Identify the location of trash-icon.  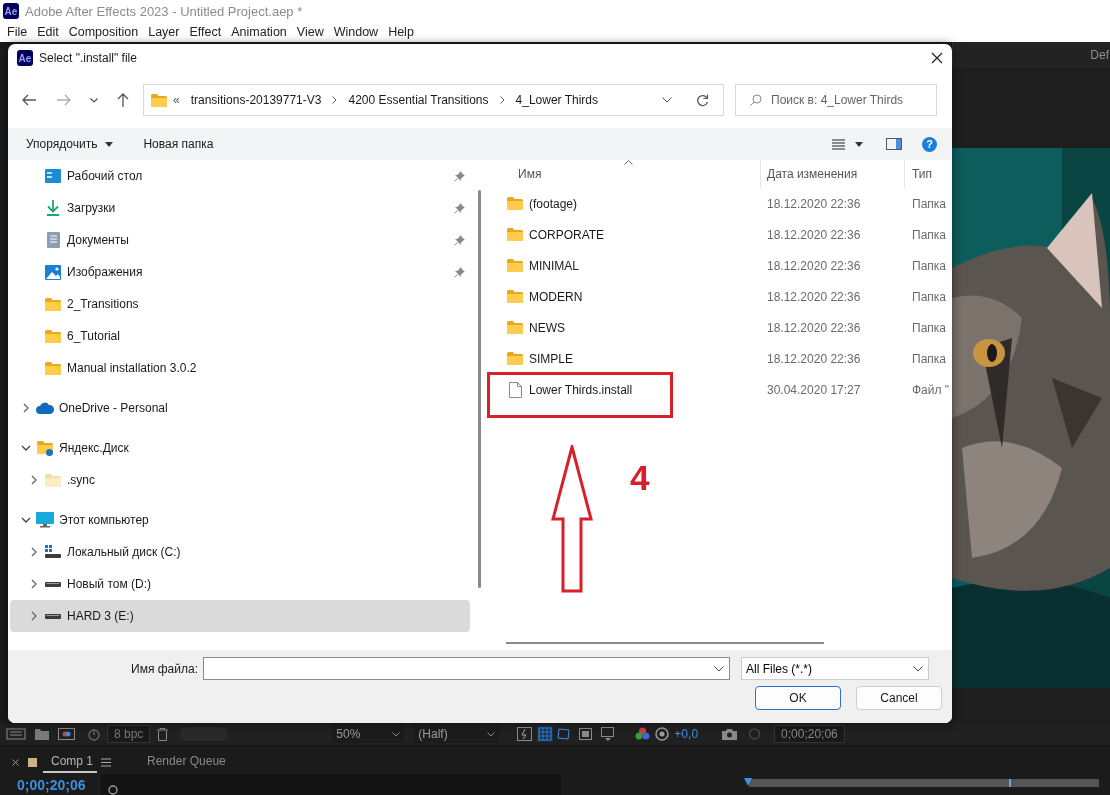
(163, 734).